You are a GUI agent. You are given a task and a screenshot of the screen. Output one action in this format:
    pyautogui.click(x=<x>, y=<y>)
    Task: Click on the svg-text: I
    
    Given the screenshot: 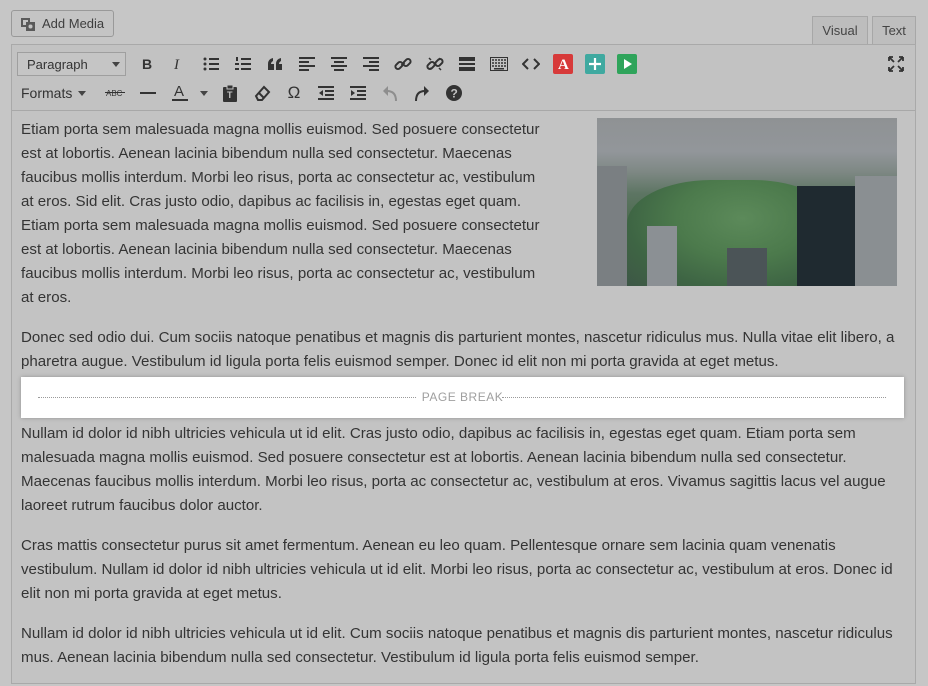 What is the action you would take?
    pyautogui.click(x=176, y=64)
    